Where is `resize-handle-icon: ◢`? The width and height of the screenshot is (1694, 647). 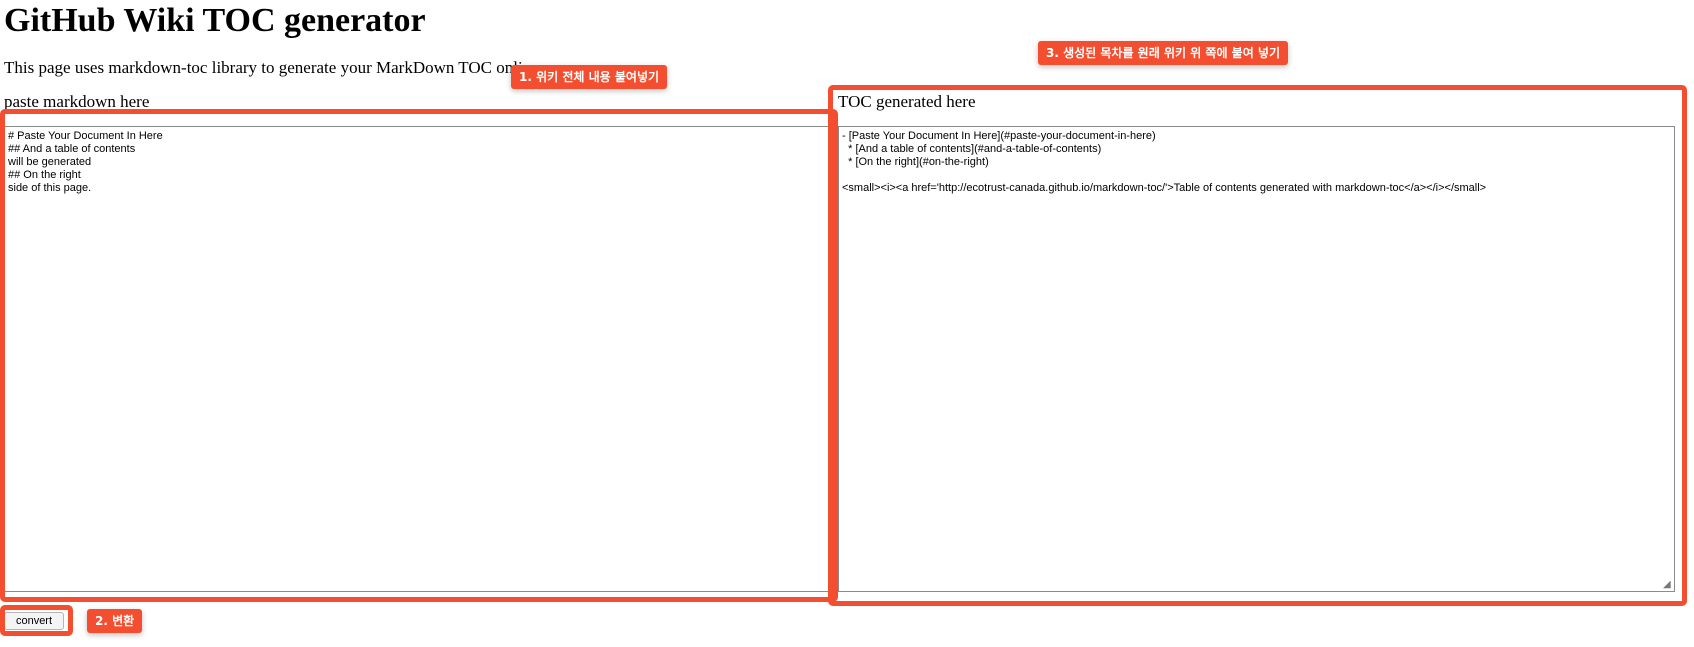 resize-handle-icon: ◢ is located at coordinates (1668, 585).